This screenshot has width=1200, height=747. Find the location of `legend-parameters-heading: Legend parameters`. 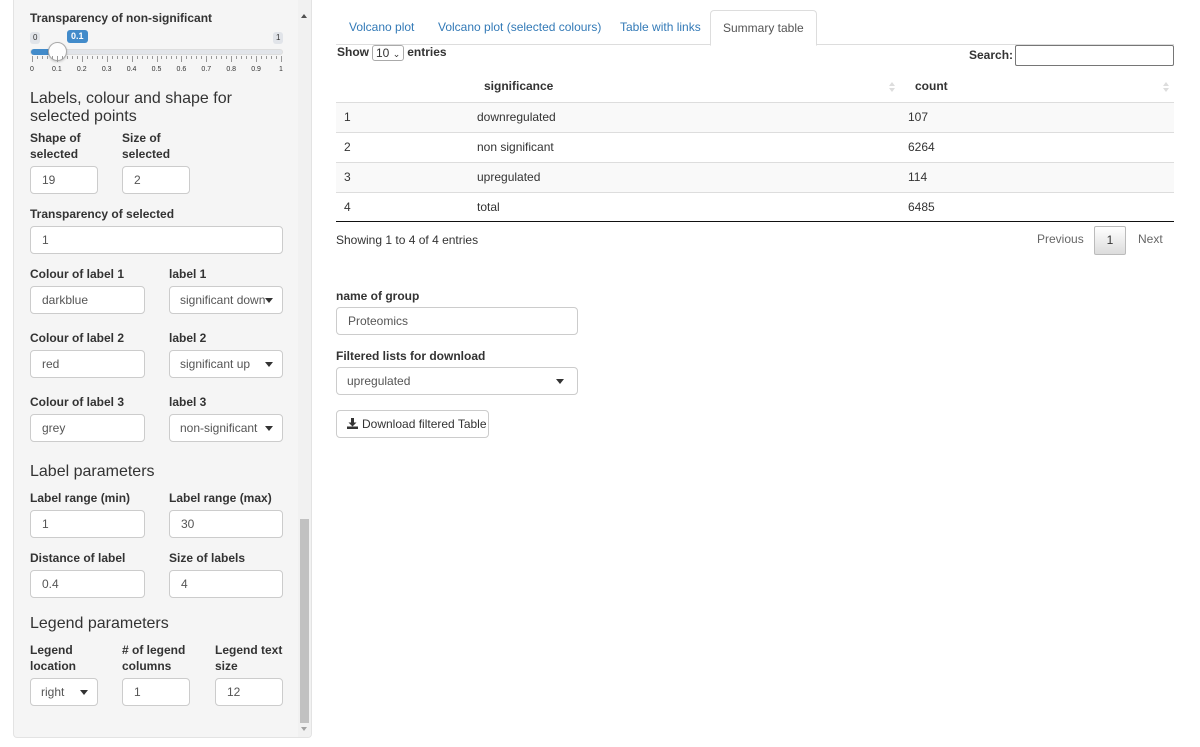

legend-parameters-heading: Legend parameters is located at coordinates (99, 623).